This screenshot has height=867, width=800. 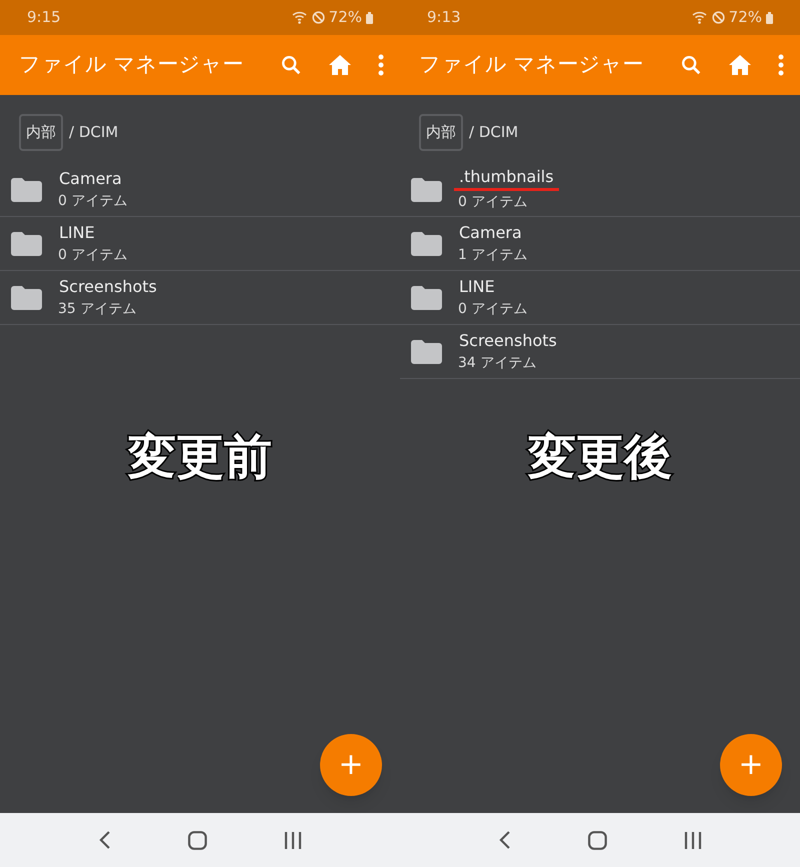 I want to click on status-time: 9:15, so click(x=44, y=17).